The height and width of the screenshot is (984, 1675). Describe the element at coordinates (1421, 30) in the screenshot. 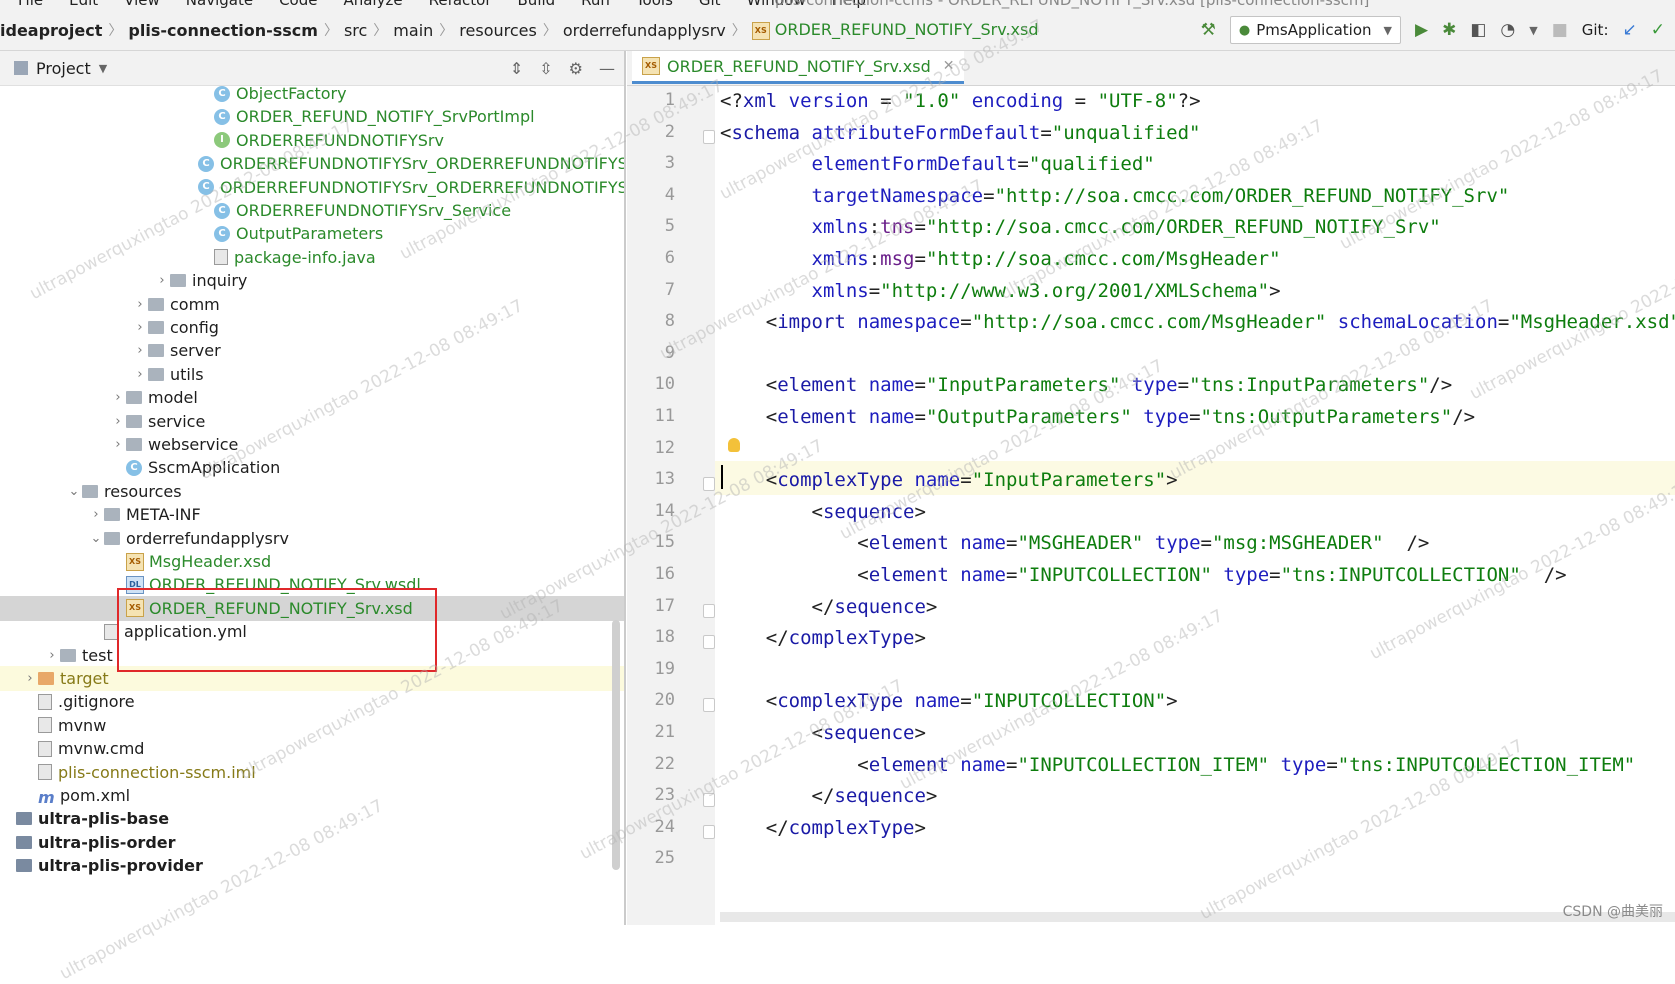

I see `run-icon: ▶` at that location.